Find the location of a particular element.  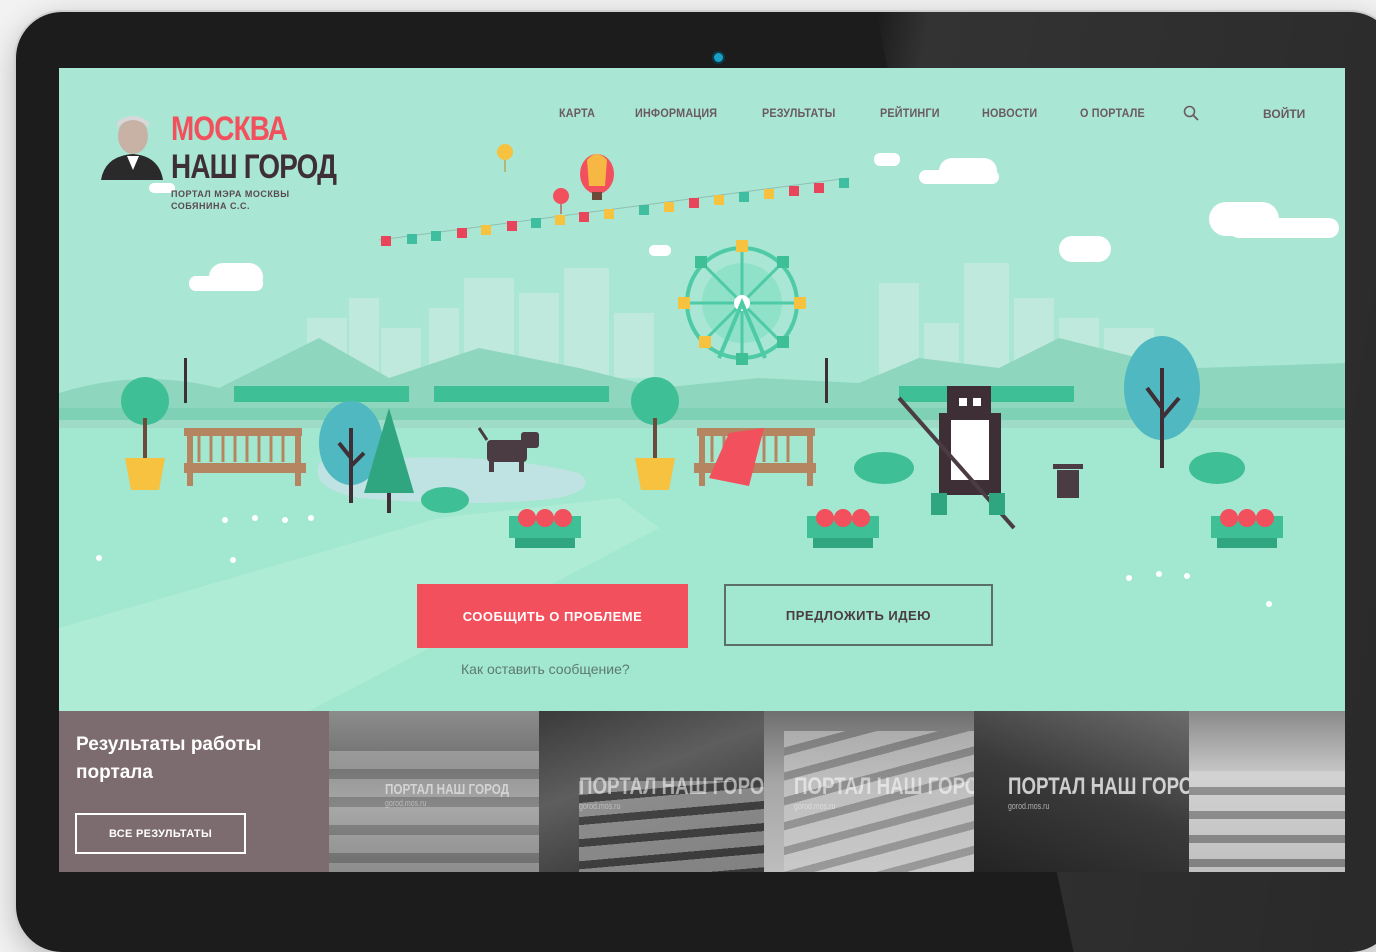

logo-line-1: МОСКВА is located at coordinates (229, 129).